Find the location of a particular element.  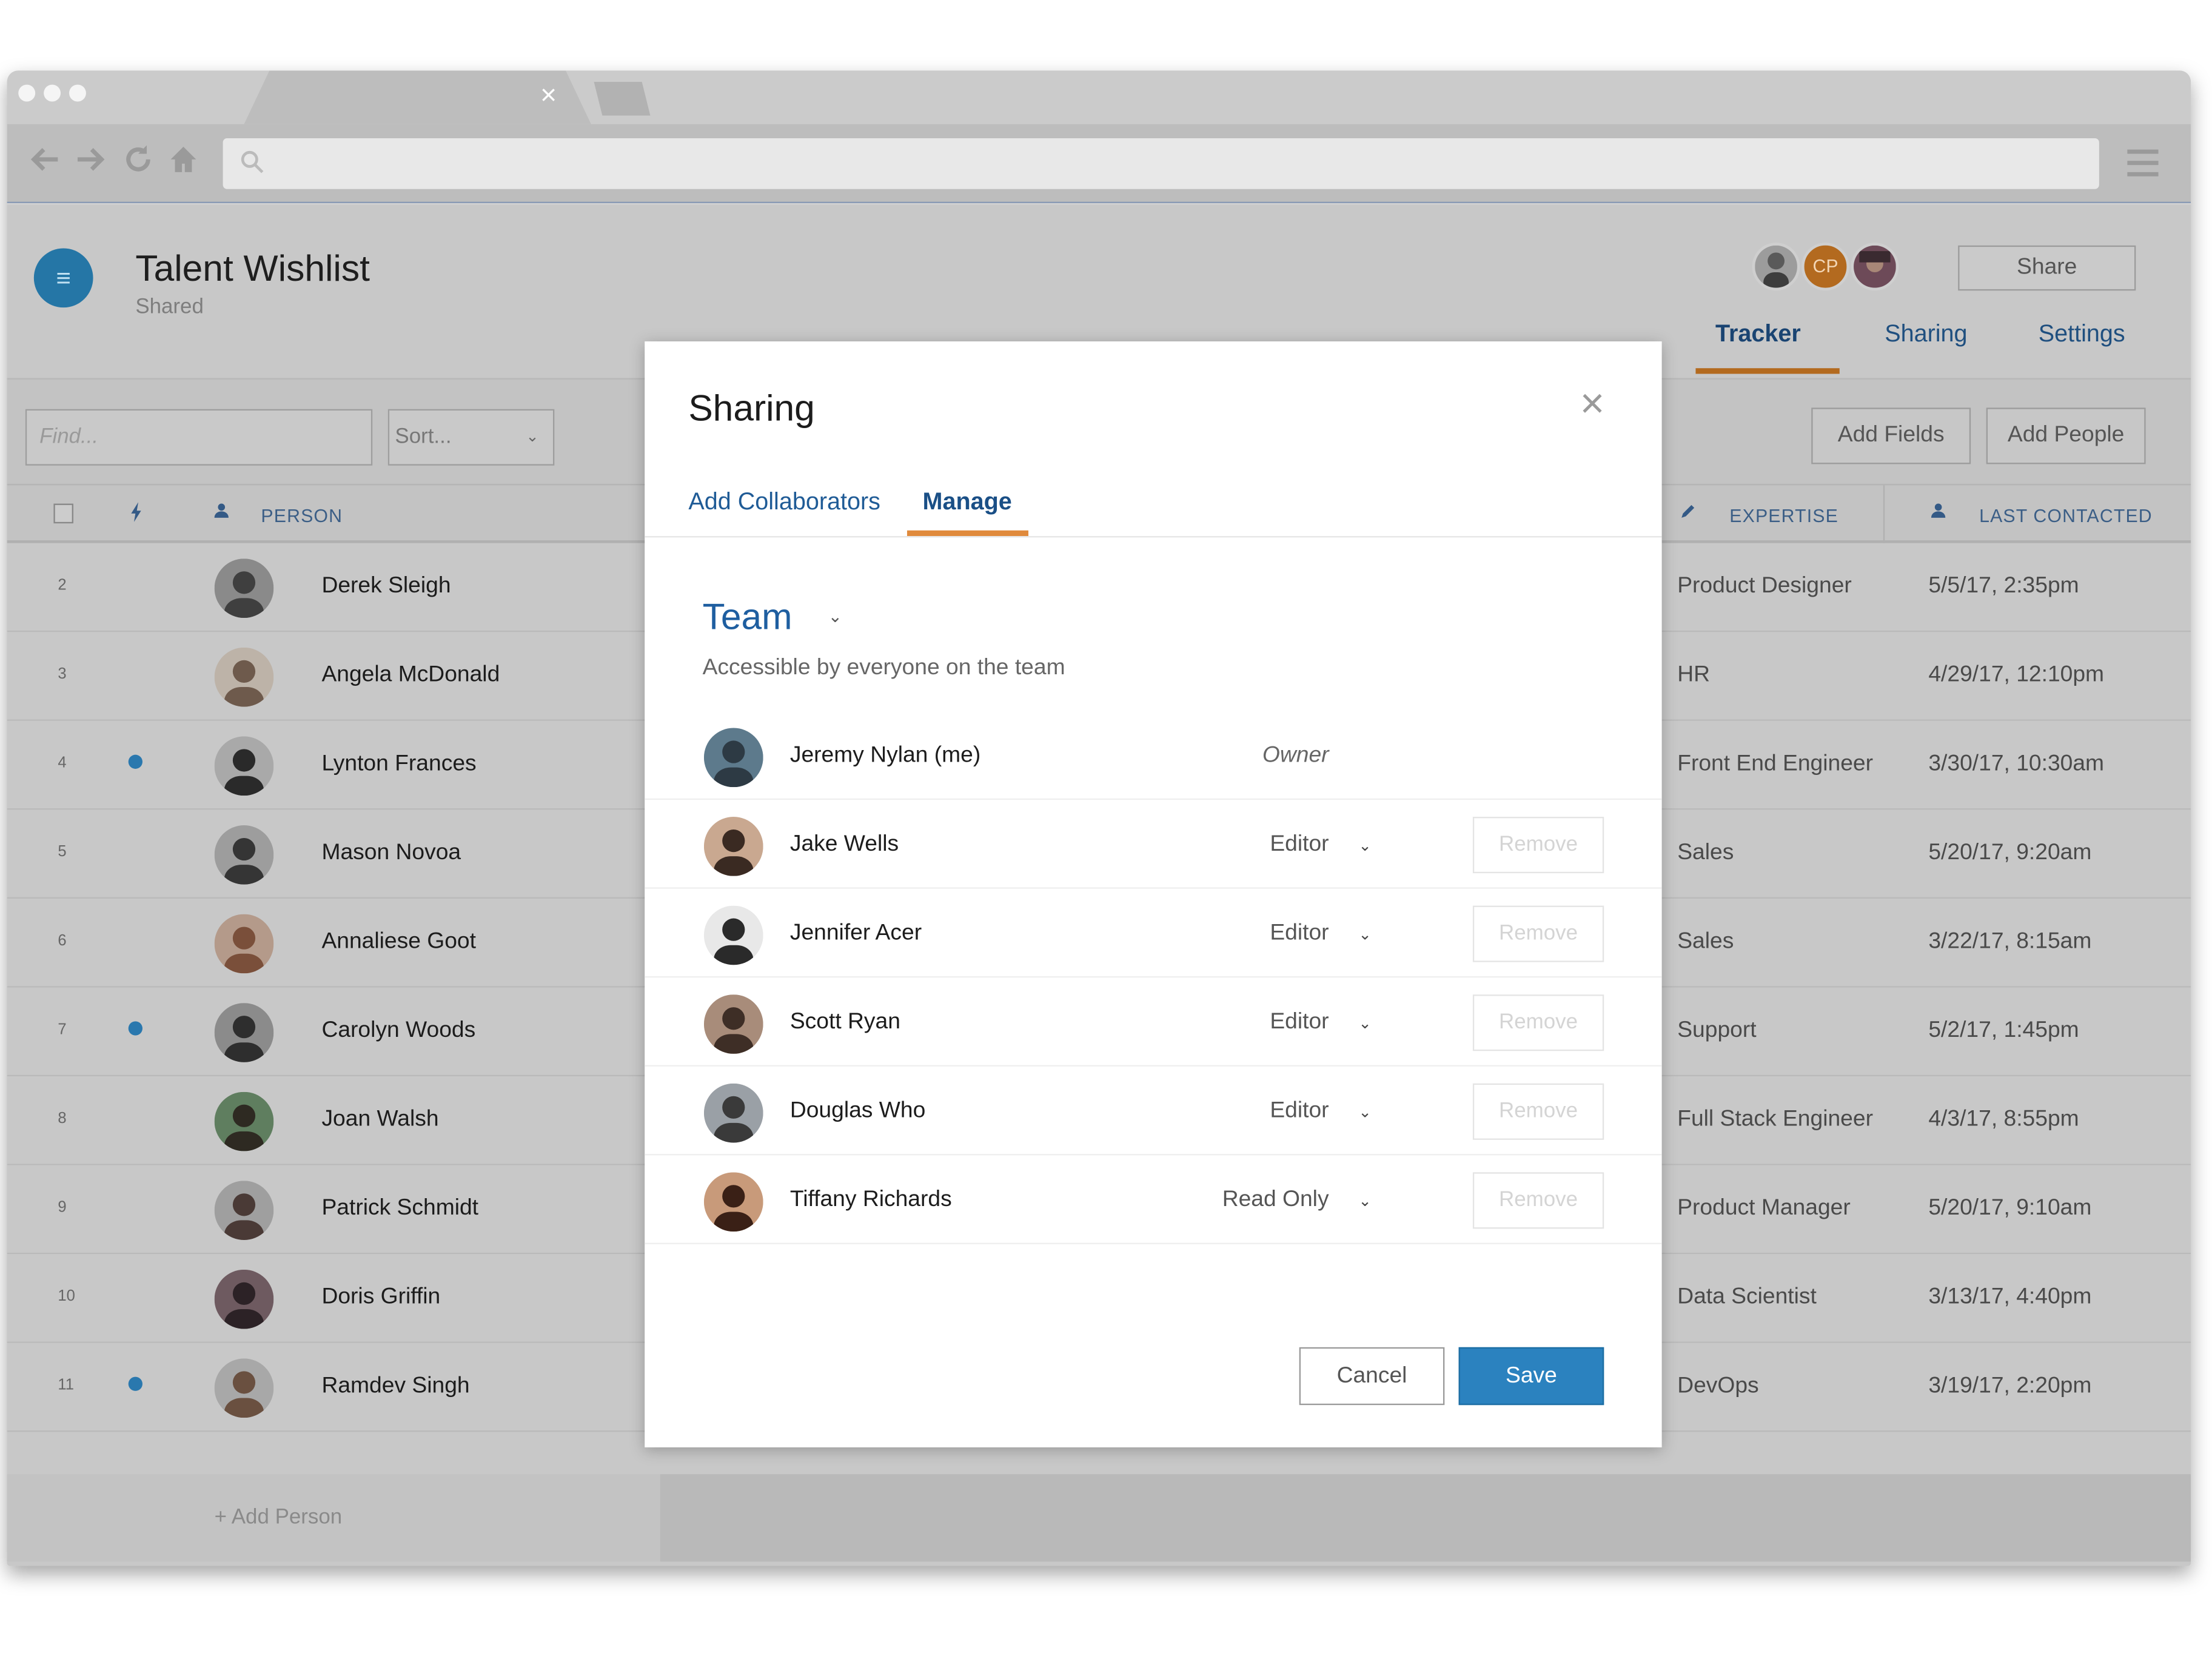

last-contacted-cell: 5/20/17, 9:10am is located at coordinates (2010, 1208).